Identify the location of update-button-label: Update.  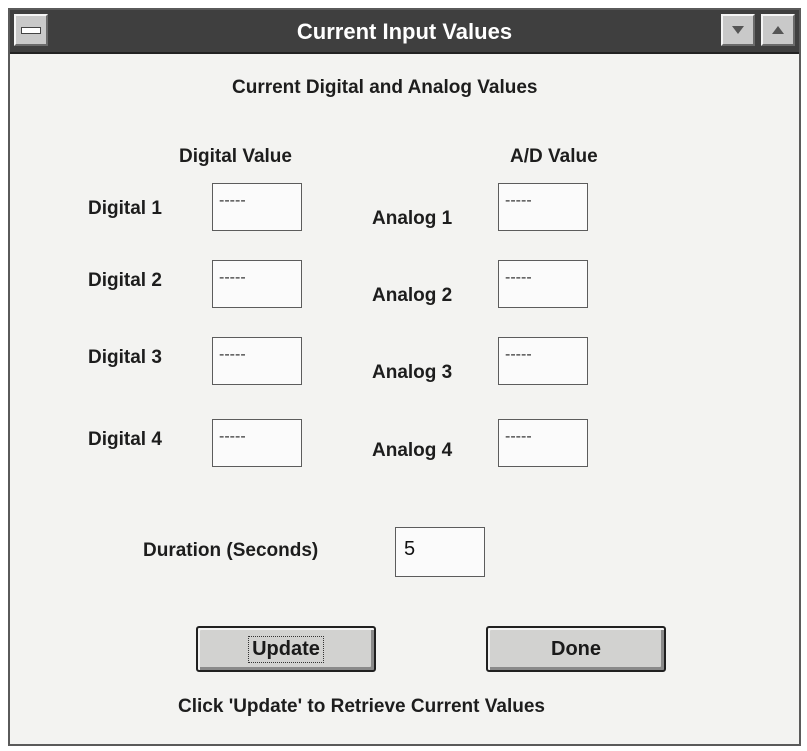
(286, 649).